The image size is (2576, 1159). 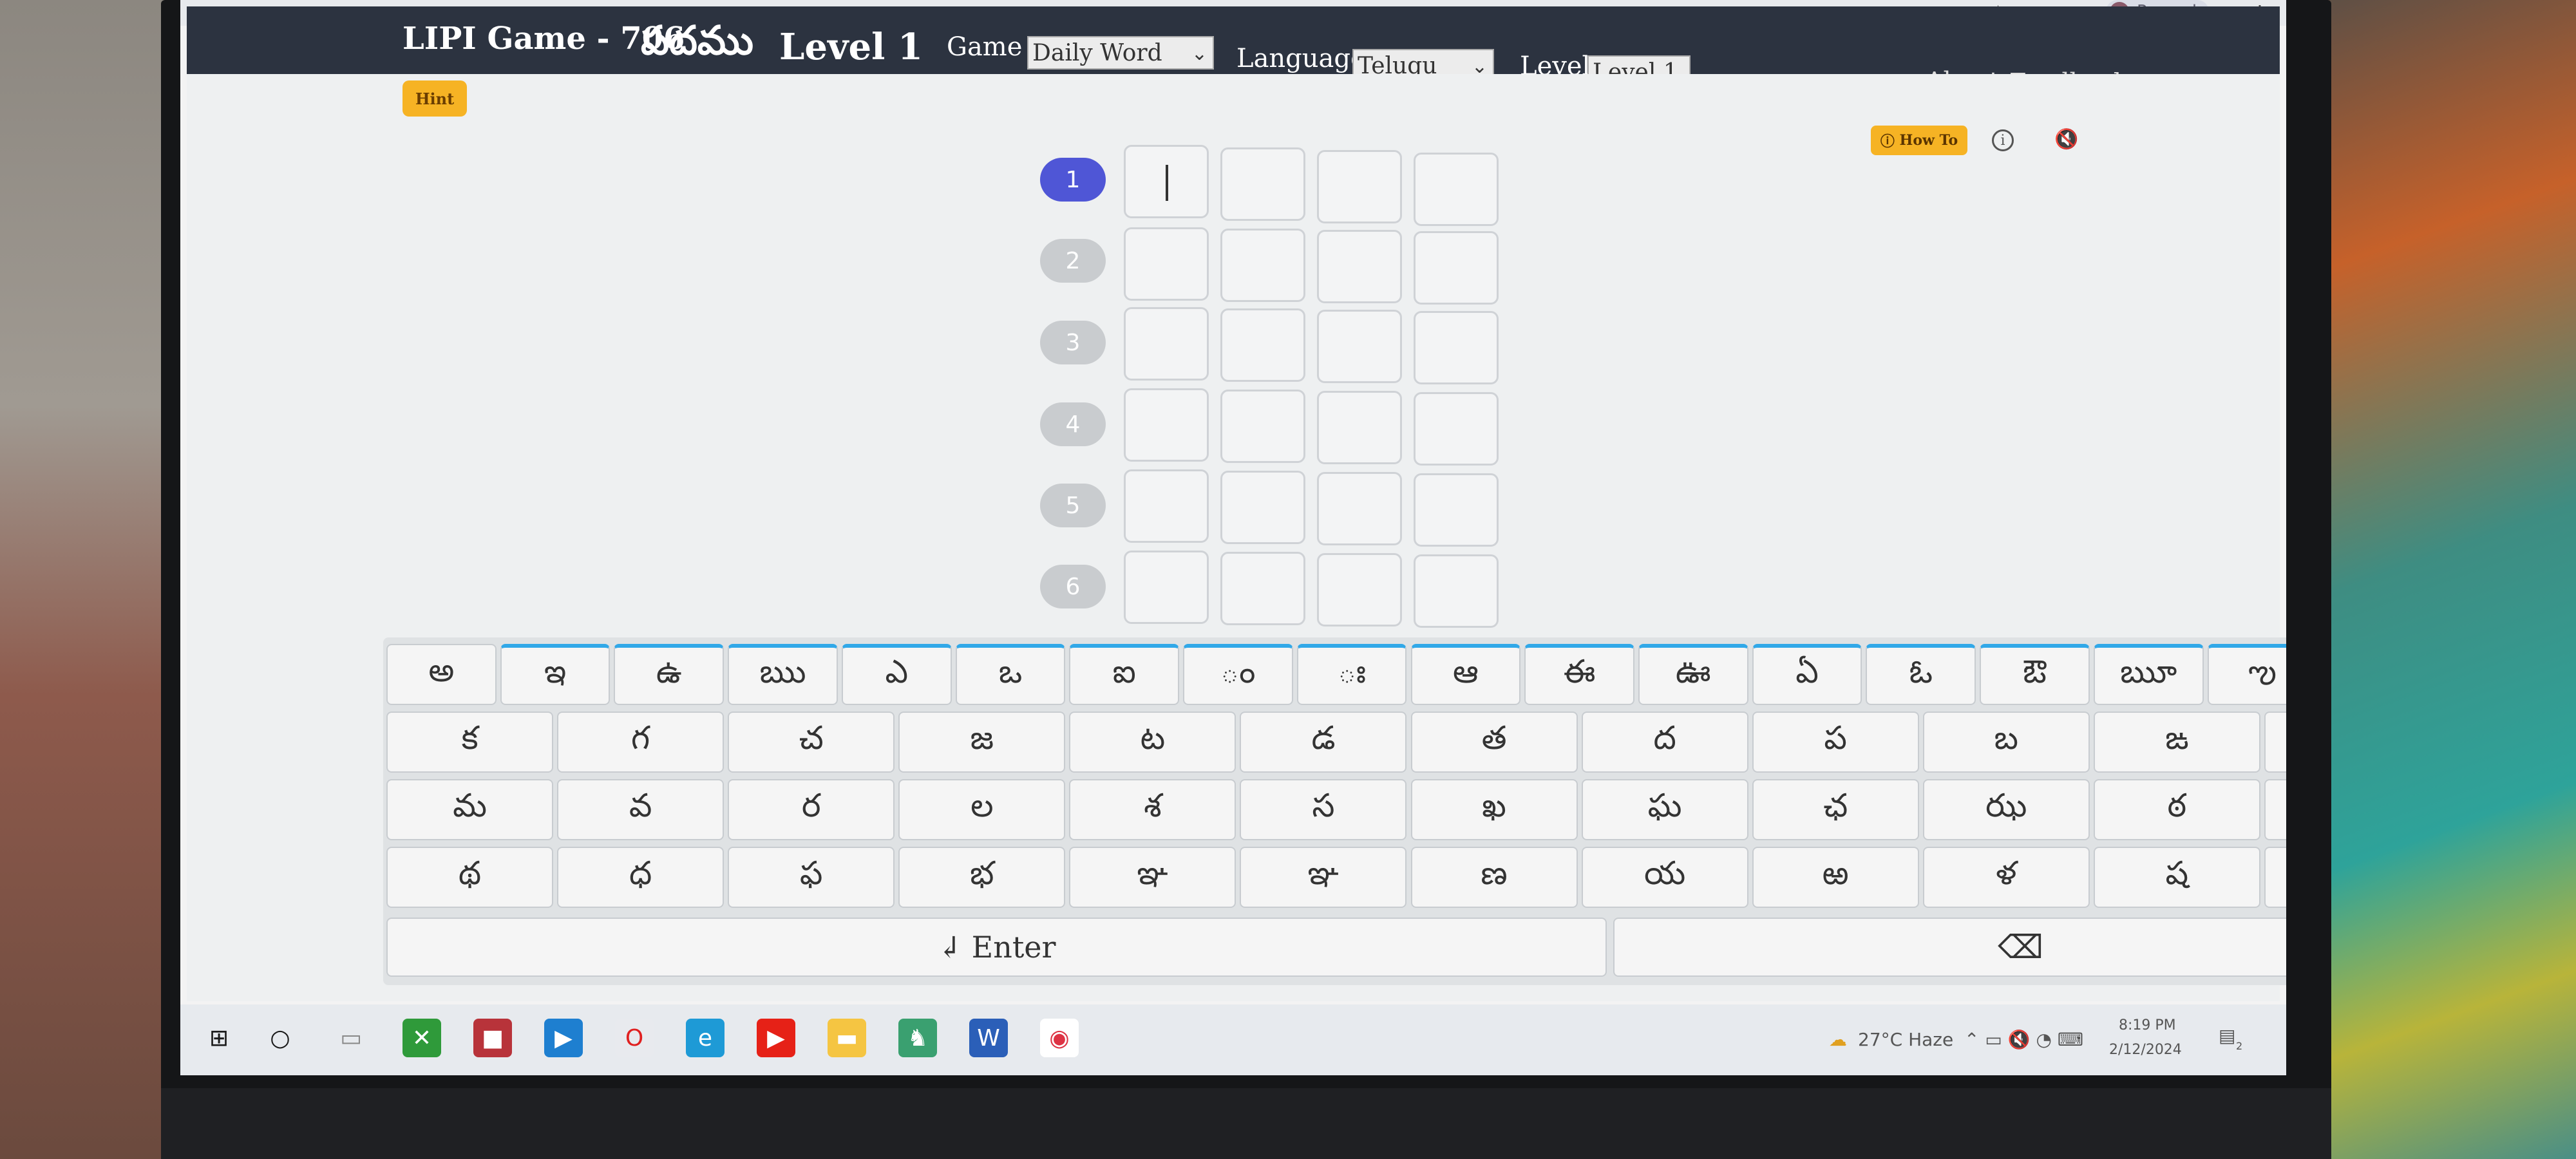 I want to click on keyboard-key: ఓ, so click(x=1921, y=674).